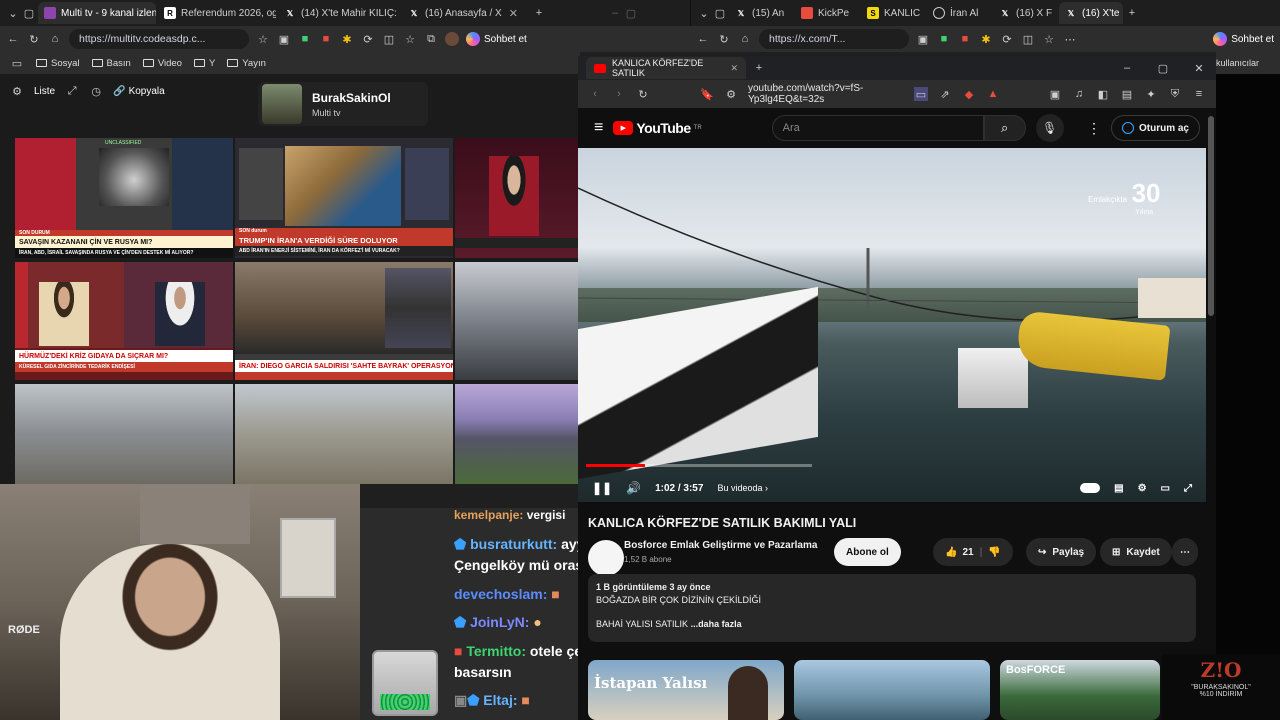  I want to click on scrollbar, so click(1211, 216).